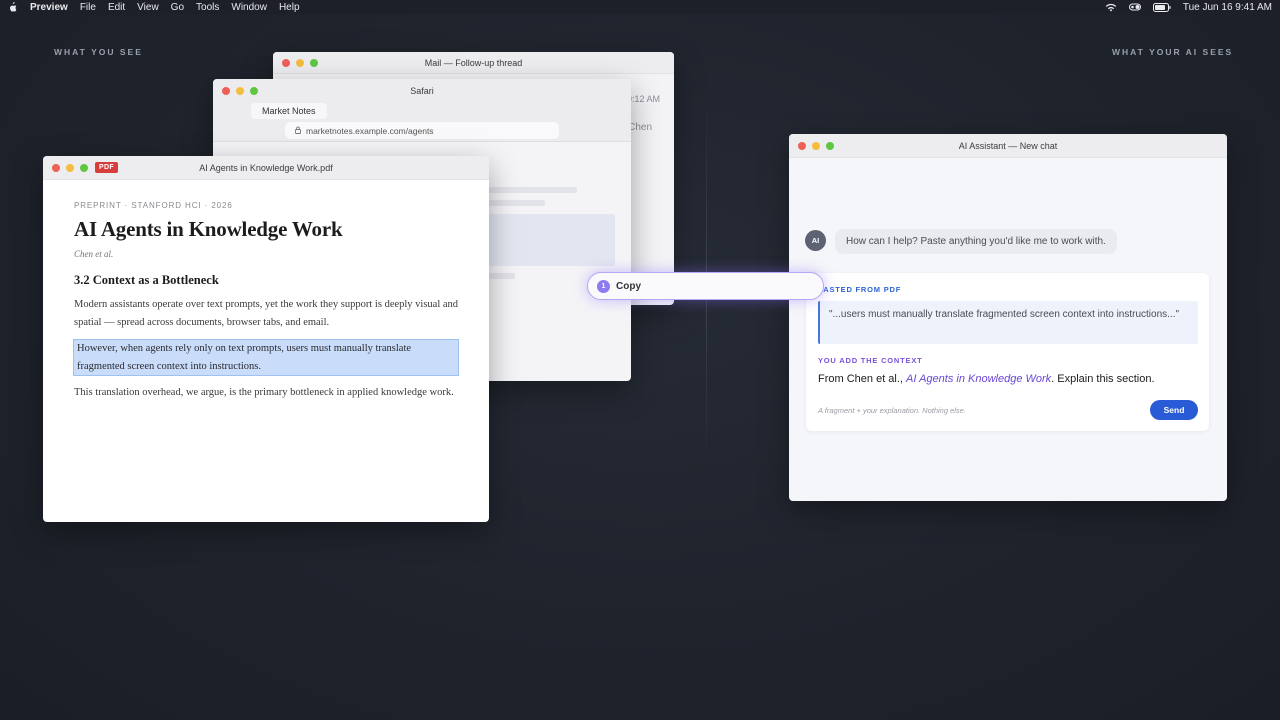  Describe the element at coordinates (640, 127) in the screenshot. I see `mail-sender: Chen` at that location.